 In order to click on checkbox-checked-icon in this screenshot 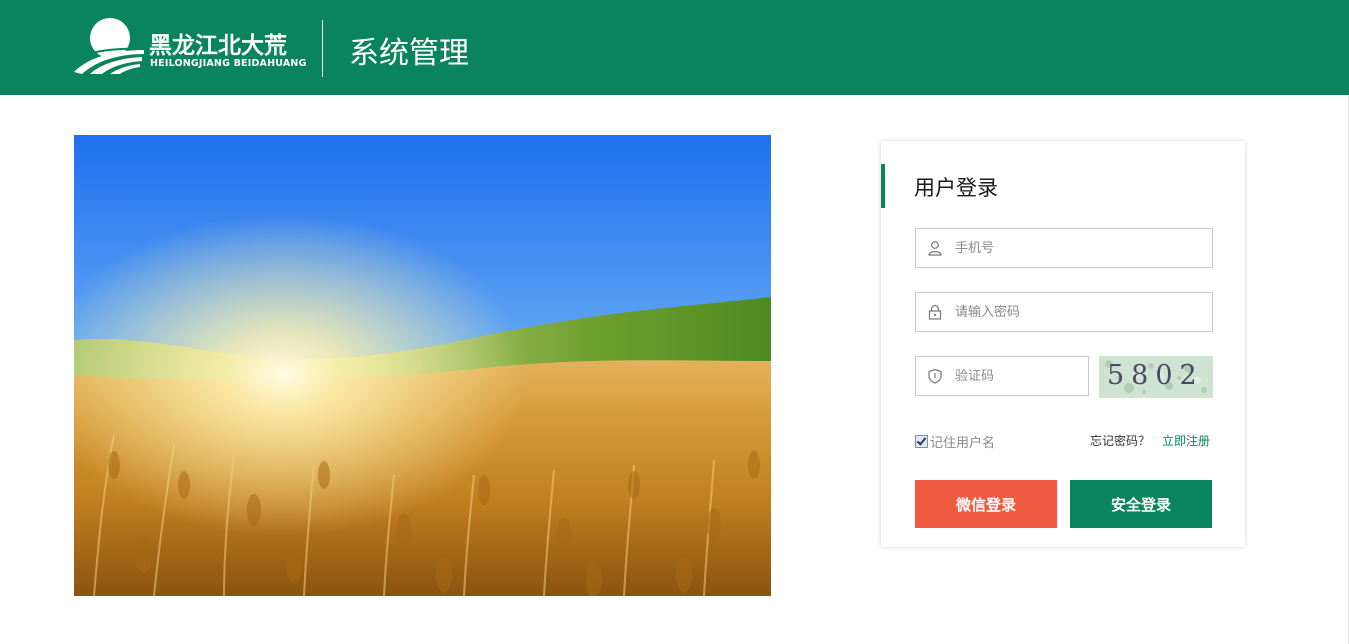, I will do `click(921, 441)`.